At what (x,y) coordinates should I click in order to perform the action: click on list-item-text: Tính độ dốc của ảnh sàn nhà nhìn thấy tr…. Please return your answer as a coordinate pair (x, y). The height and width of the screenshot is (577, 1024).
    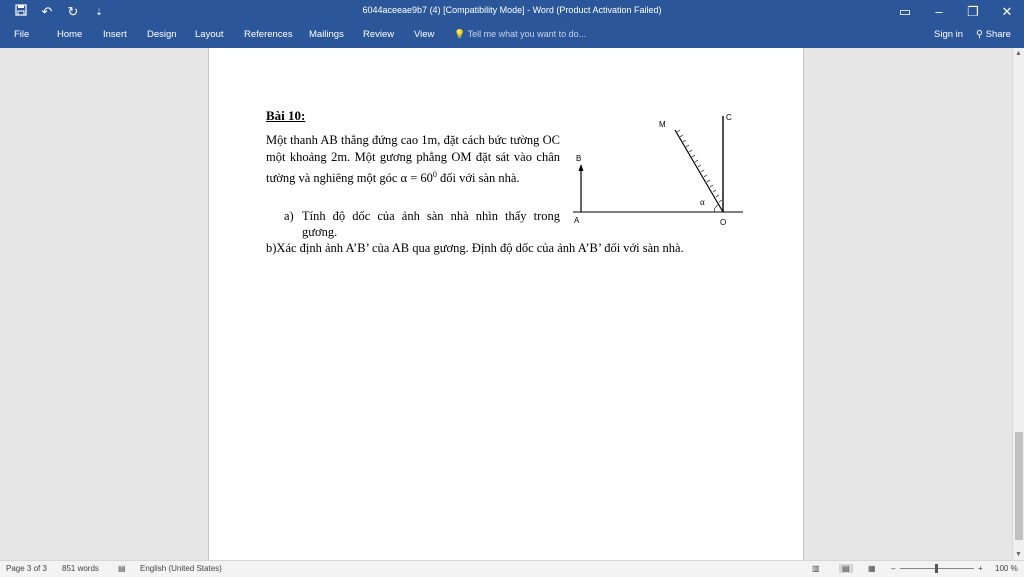
    Looking at the image, I should click on (431, 224).